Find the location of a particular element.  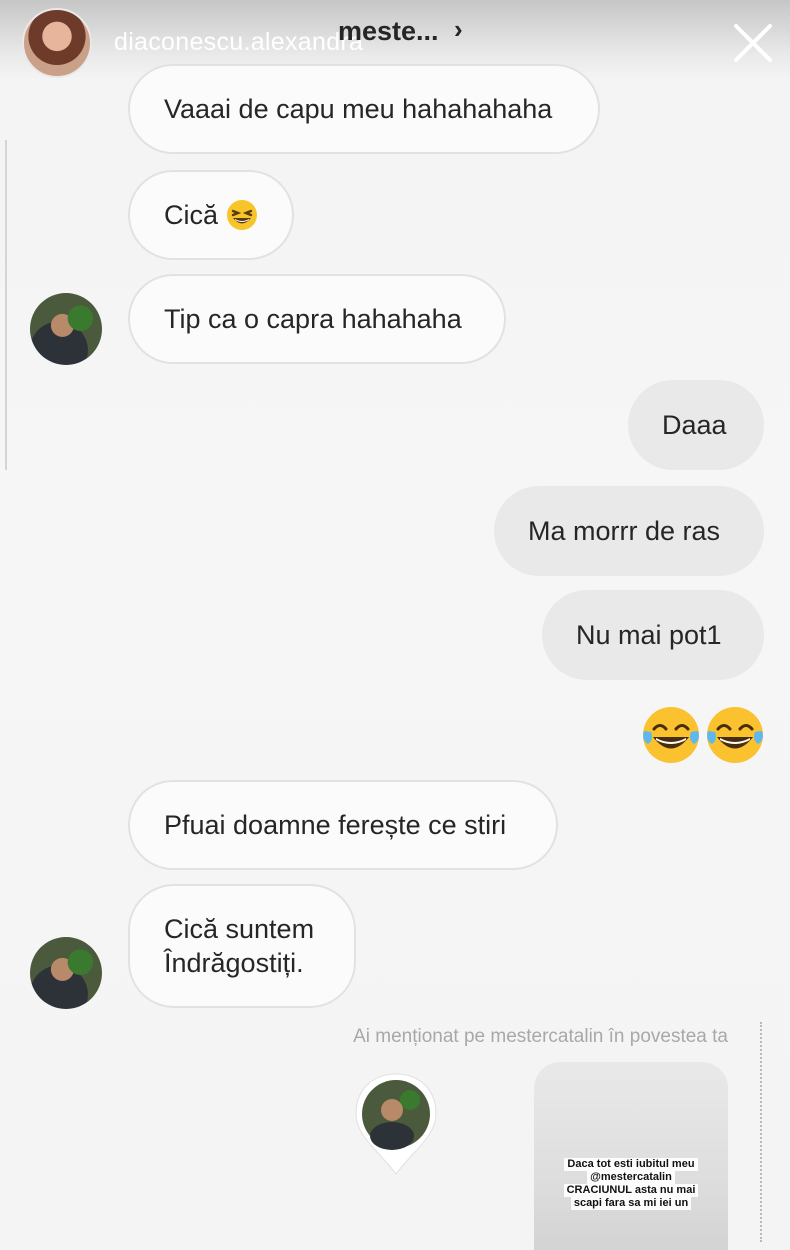

mention-pin-avatar is located at coordinates (396, 1125).